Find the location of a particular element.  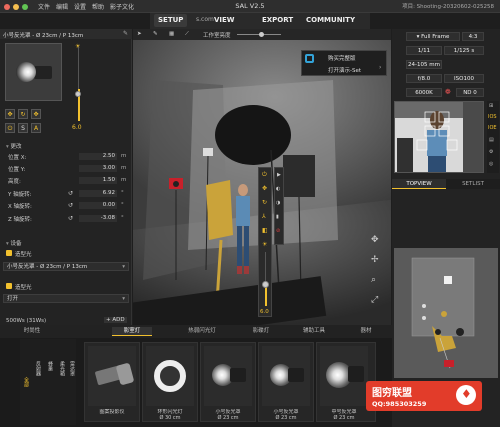

category-honeycomb: 蜂巢 is located at coordinates (49, 381).